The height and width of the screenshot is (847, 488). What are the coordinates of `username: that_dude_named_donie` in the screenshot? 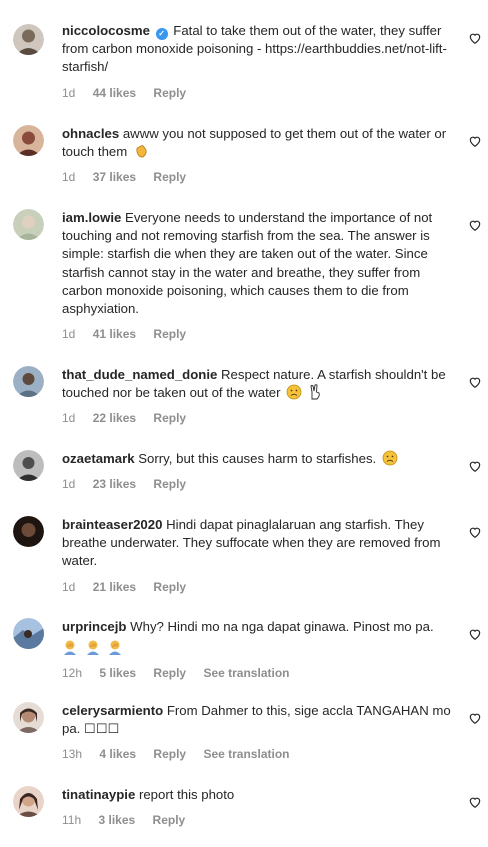 It's located at (139, 374).